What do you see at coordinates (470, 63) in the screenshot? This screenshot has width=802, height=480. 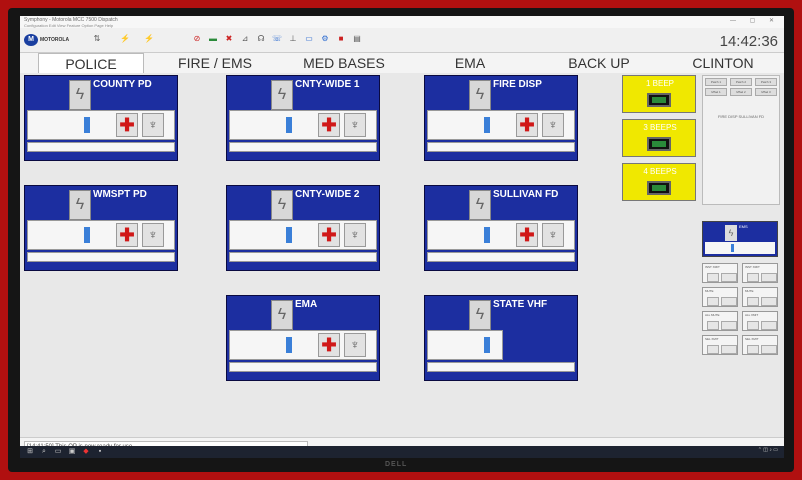 I see `tab-ema: EMA` at bounding box center [470, 63].